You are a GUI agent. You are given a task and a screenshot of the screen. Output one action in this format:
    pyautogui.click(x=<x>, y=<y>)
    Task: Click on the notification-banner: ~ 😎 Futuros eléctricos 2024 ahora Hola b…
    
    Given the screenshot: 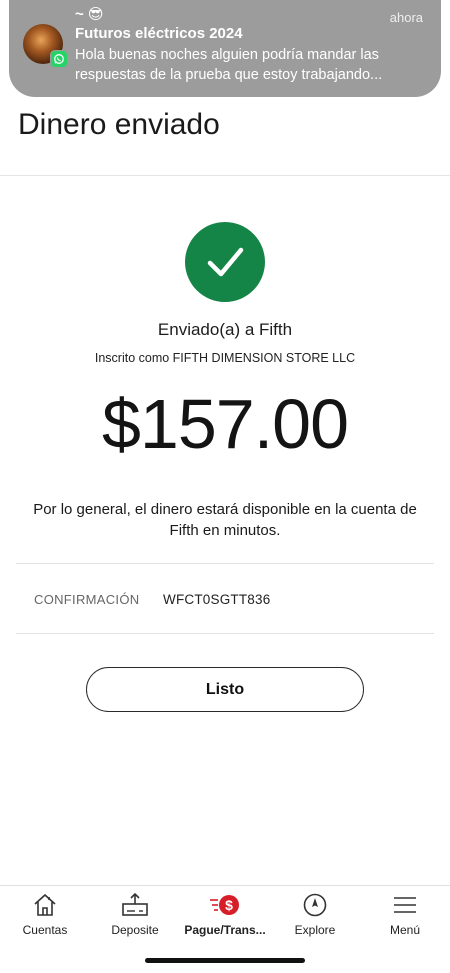 What is the action you would take?
    pyautogui.click(x=225, y=48)
    